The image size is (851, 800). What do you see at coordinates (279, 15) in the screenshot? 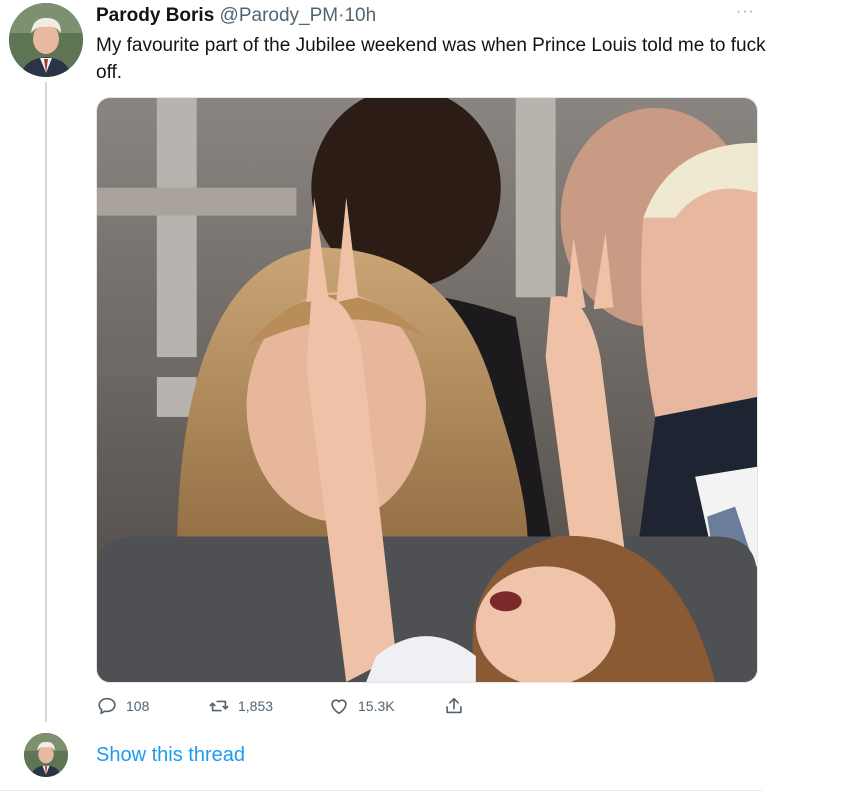
I see `author-handle: @Parody_PM` at bounding box center [279, 15].